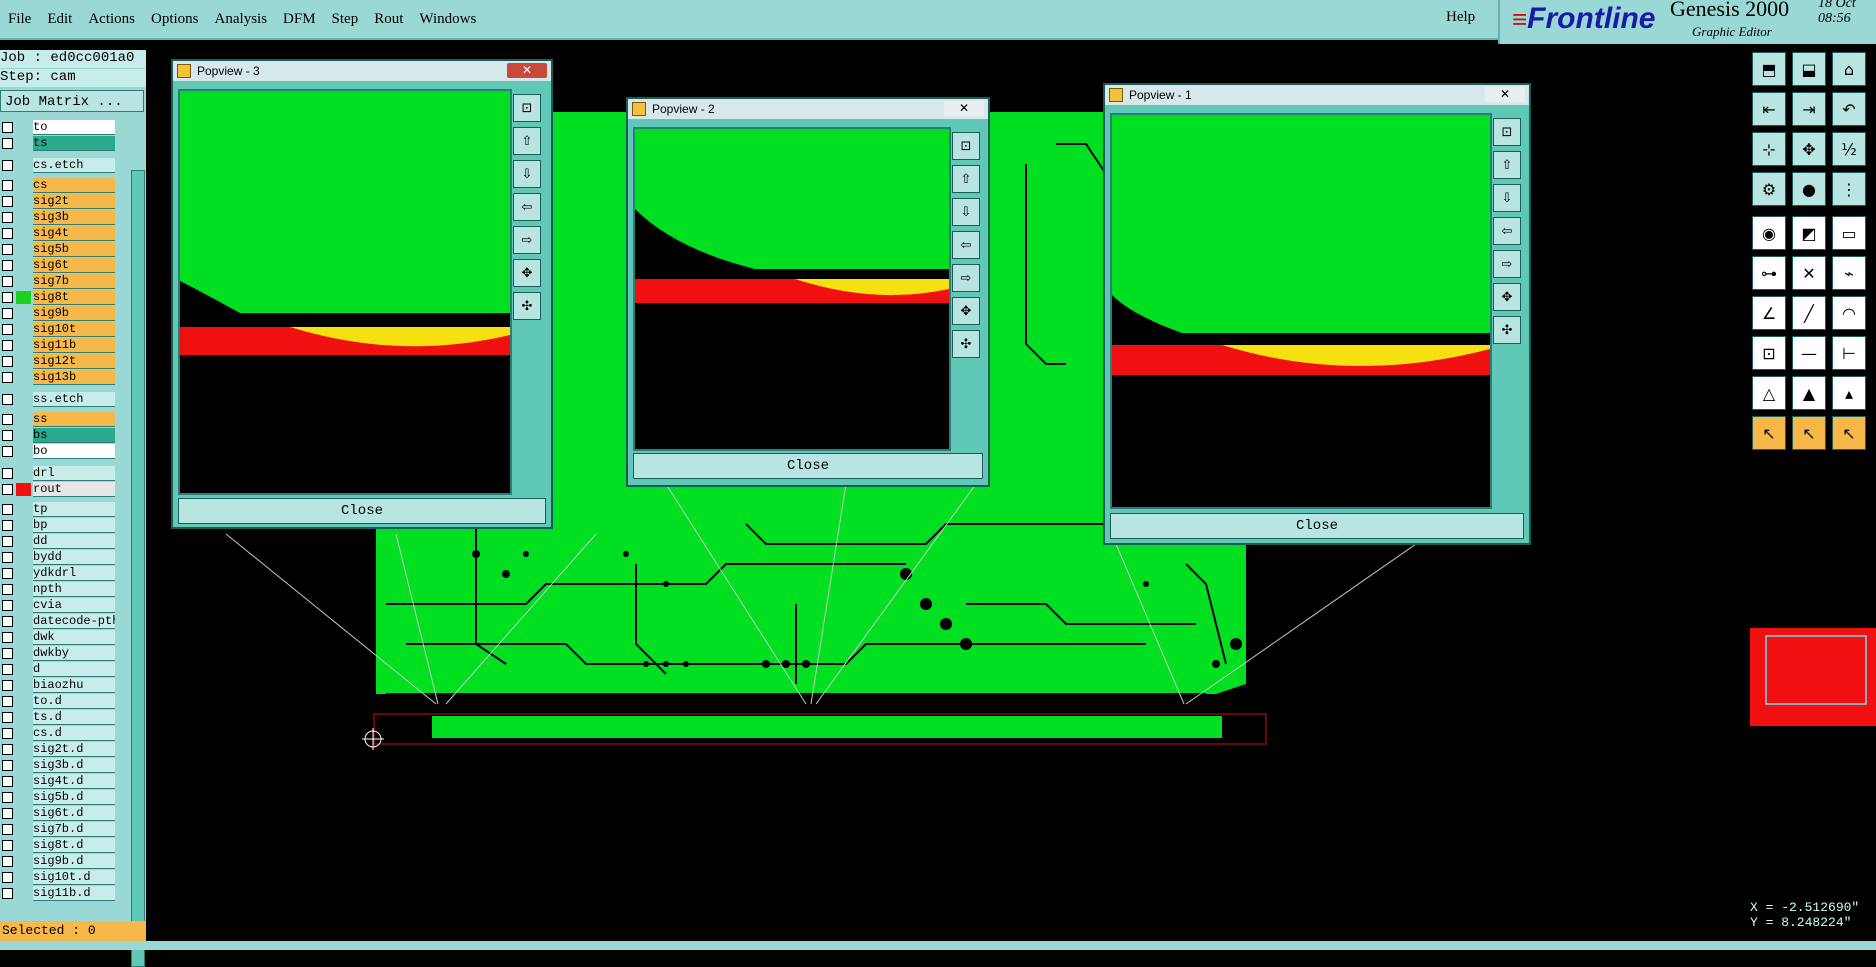 The width and height of the screenshot is (1876, 967). Describe the element at coordinates (1809, 353) in the screenshot. I see `hline-icon: —` at that location.